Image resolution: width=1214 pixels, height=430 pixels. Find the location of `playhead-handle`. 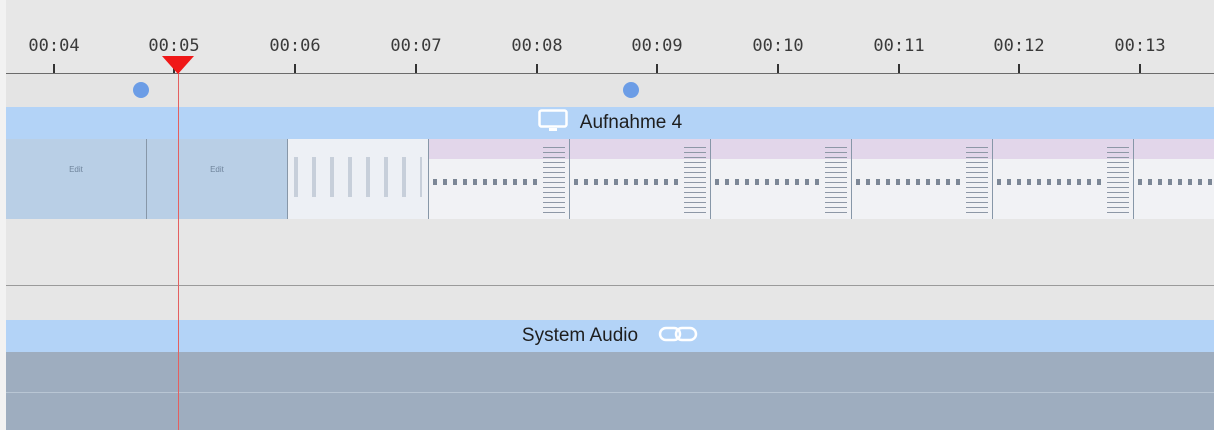

playhead-handle is located at coordinates (178, 65).